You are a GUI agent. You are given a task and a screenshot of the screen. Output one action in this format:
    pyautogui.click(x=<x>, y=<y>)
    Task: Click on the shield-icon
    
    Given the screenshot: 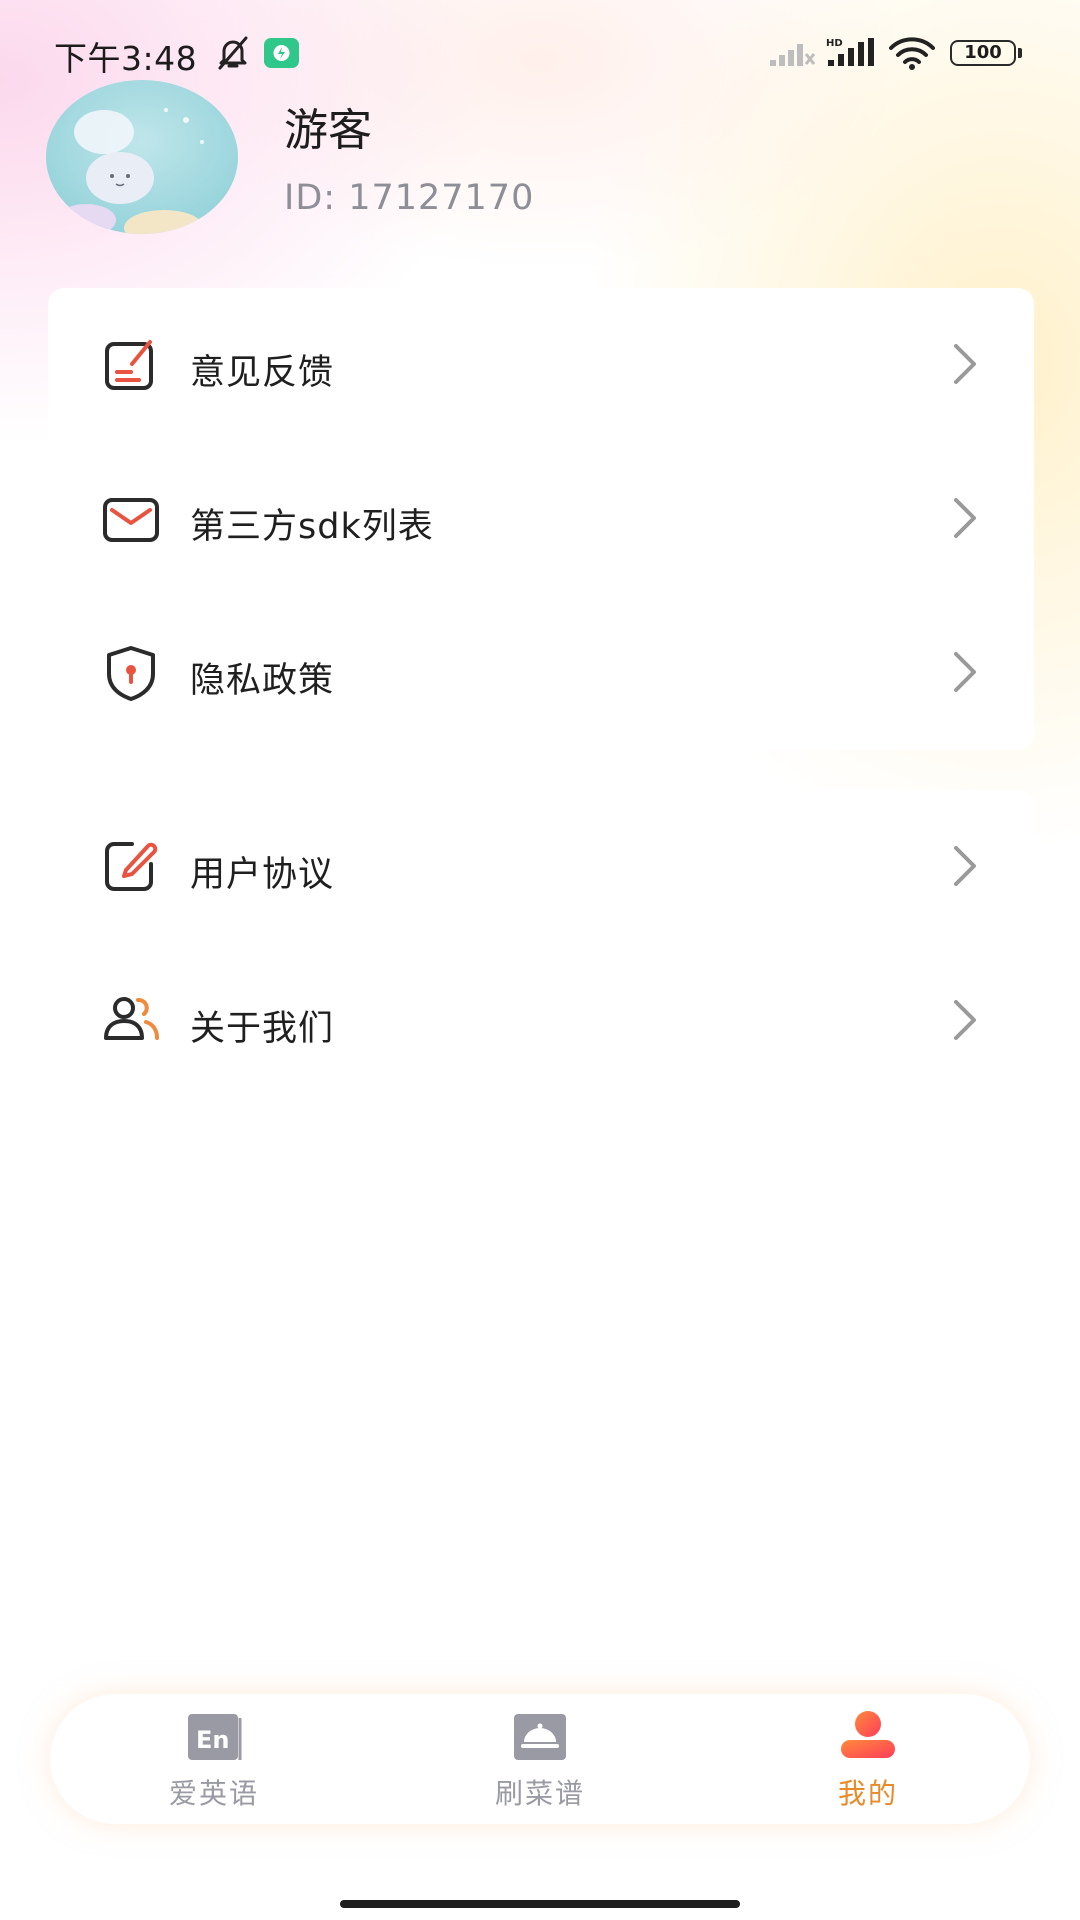 What is the action you would take?
    pyautogui.click(x=131, y=673)
    